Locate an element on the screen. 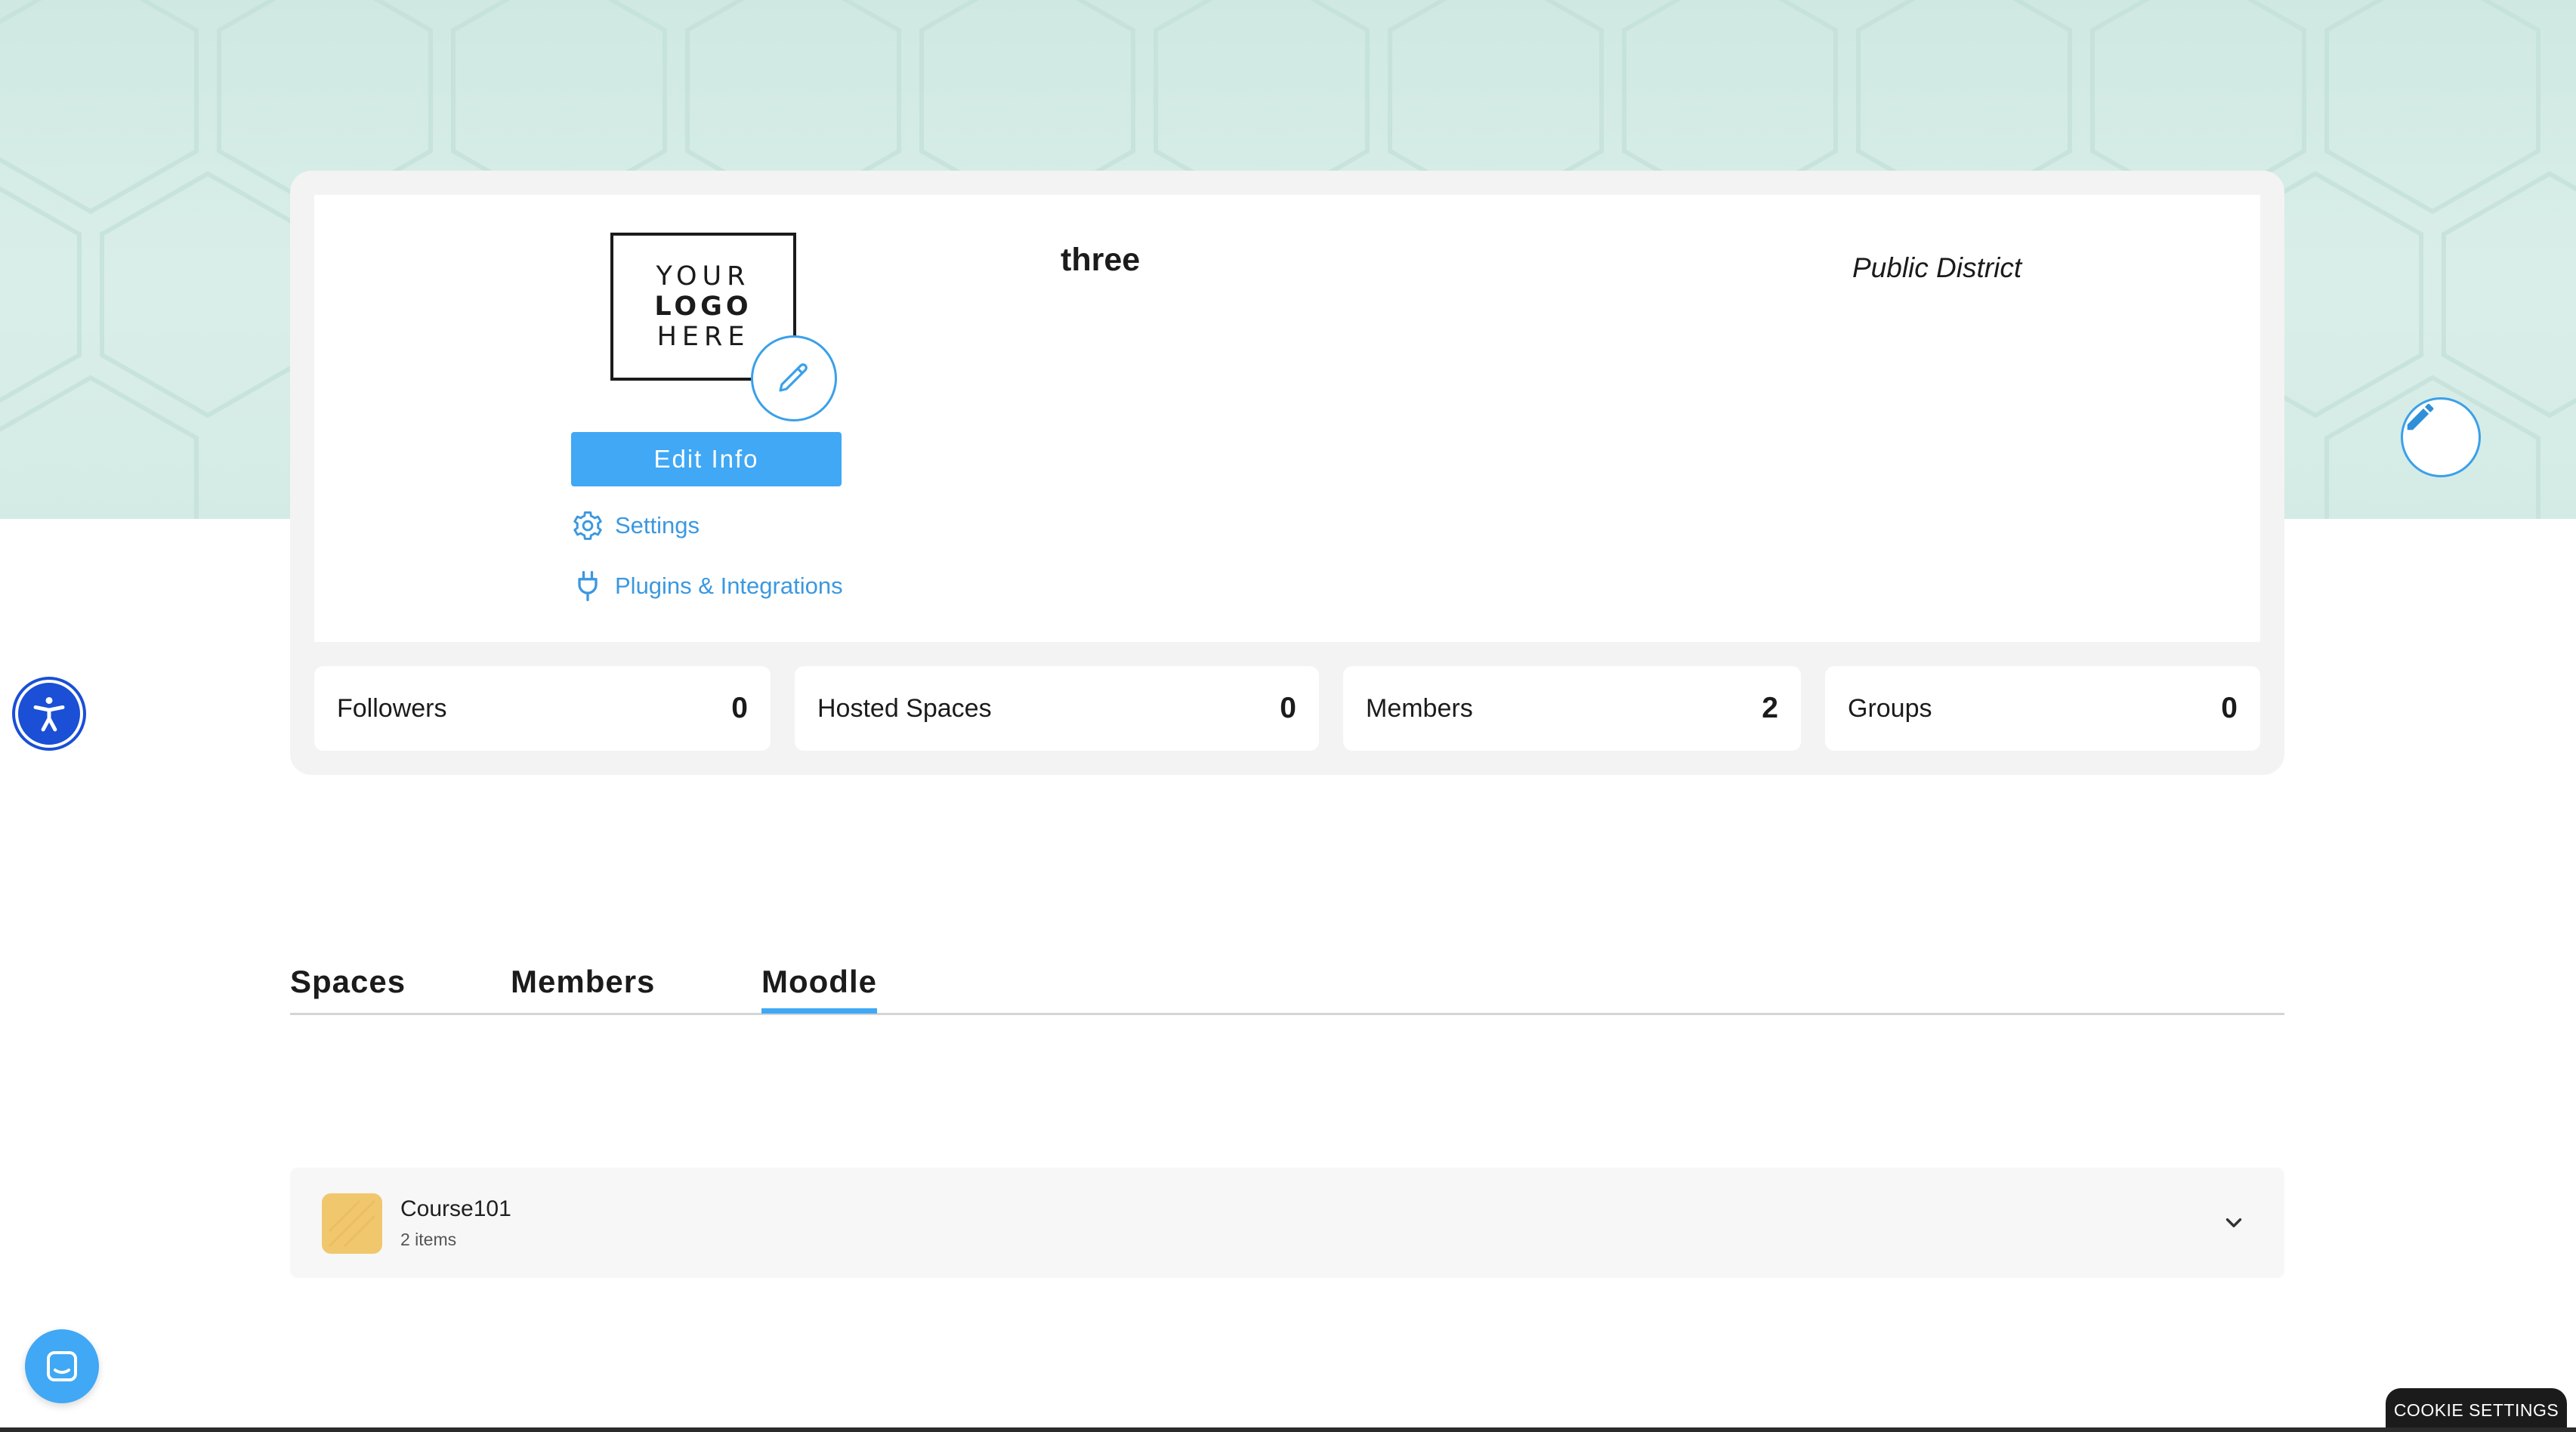 The image size is (2576, 1432). organization-type: Public District is located at coordinates (1937, 267).